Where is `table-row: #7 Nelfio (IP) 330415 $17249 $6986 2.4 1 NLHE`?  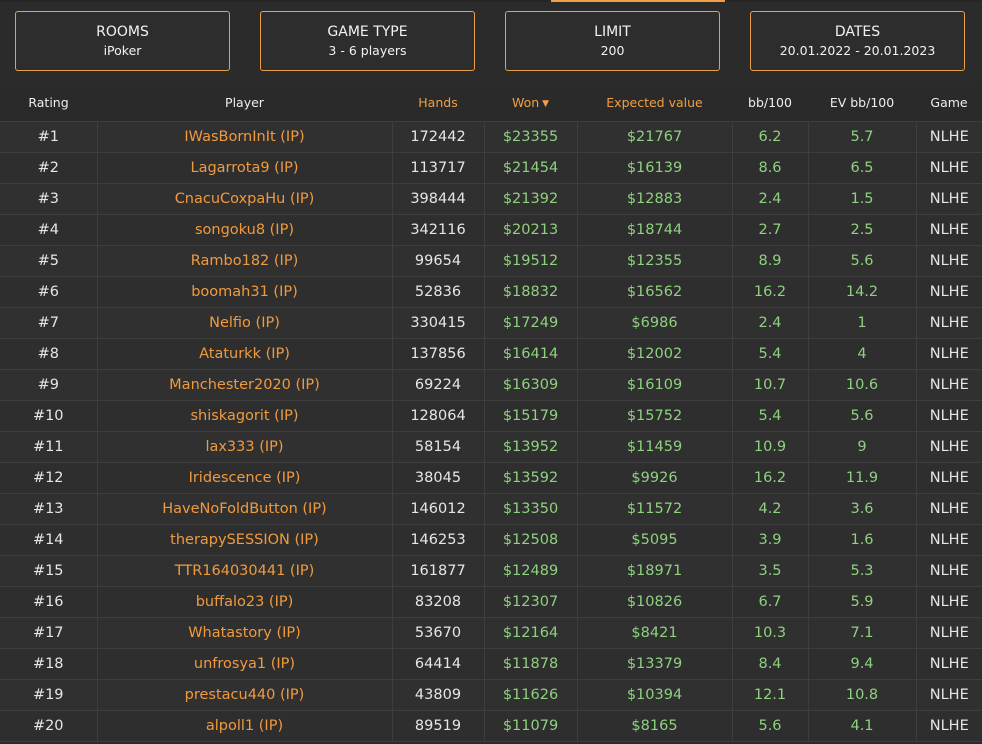
table-row: #7 Nelfio (IP) 330415 $17249 $6986 2.4 1 NLHE is located at coordinates (491, 323).